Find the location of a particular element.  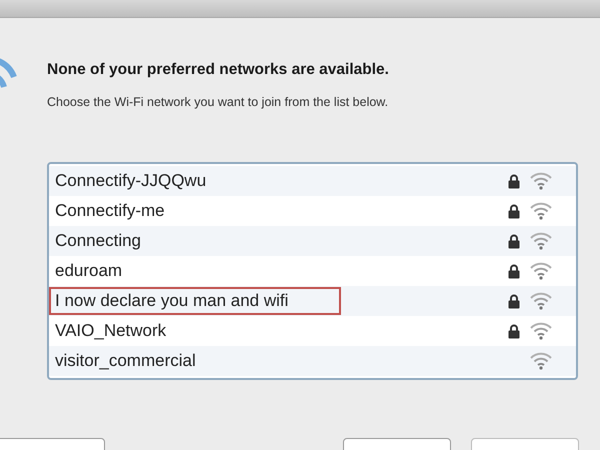

network-name: Connecting is located at coordinates (98, 241).